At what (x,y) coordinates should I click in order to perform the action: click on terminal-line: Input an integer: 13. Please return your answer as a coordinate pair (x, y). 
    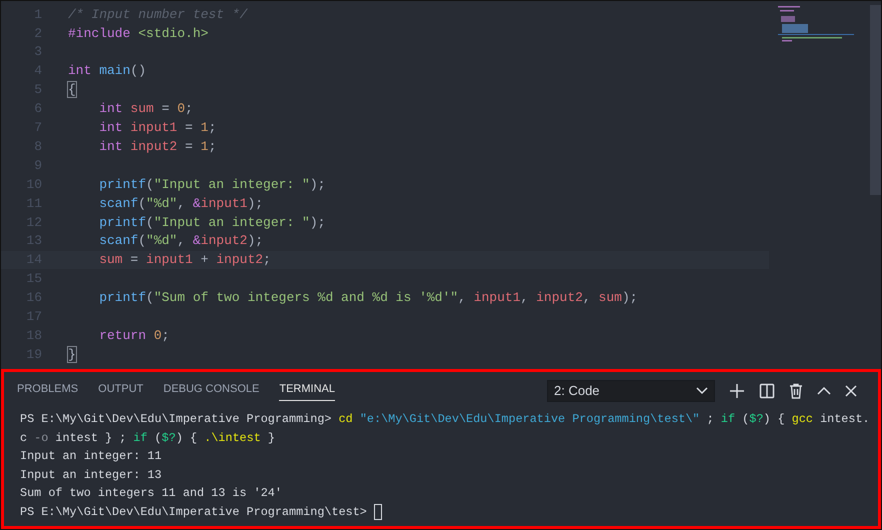
    Looking at the image, I should click on (91, 475).